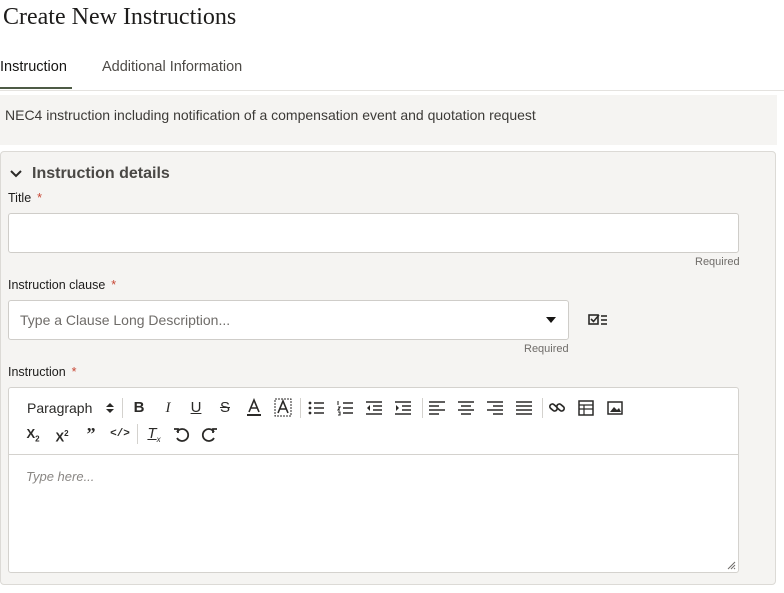 This screenshot has height=593, width=784. I want to click on tab-bar: Instruction Additional Information, so click(392, 73).